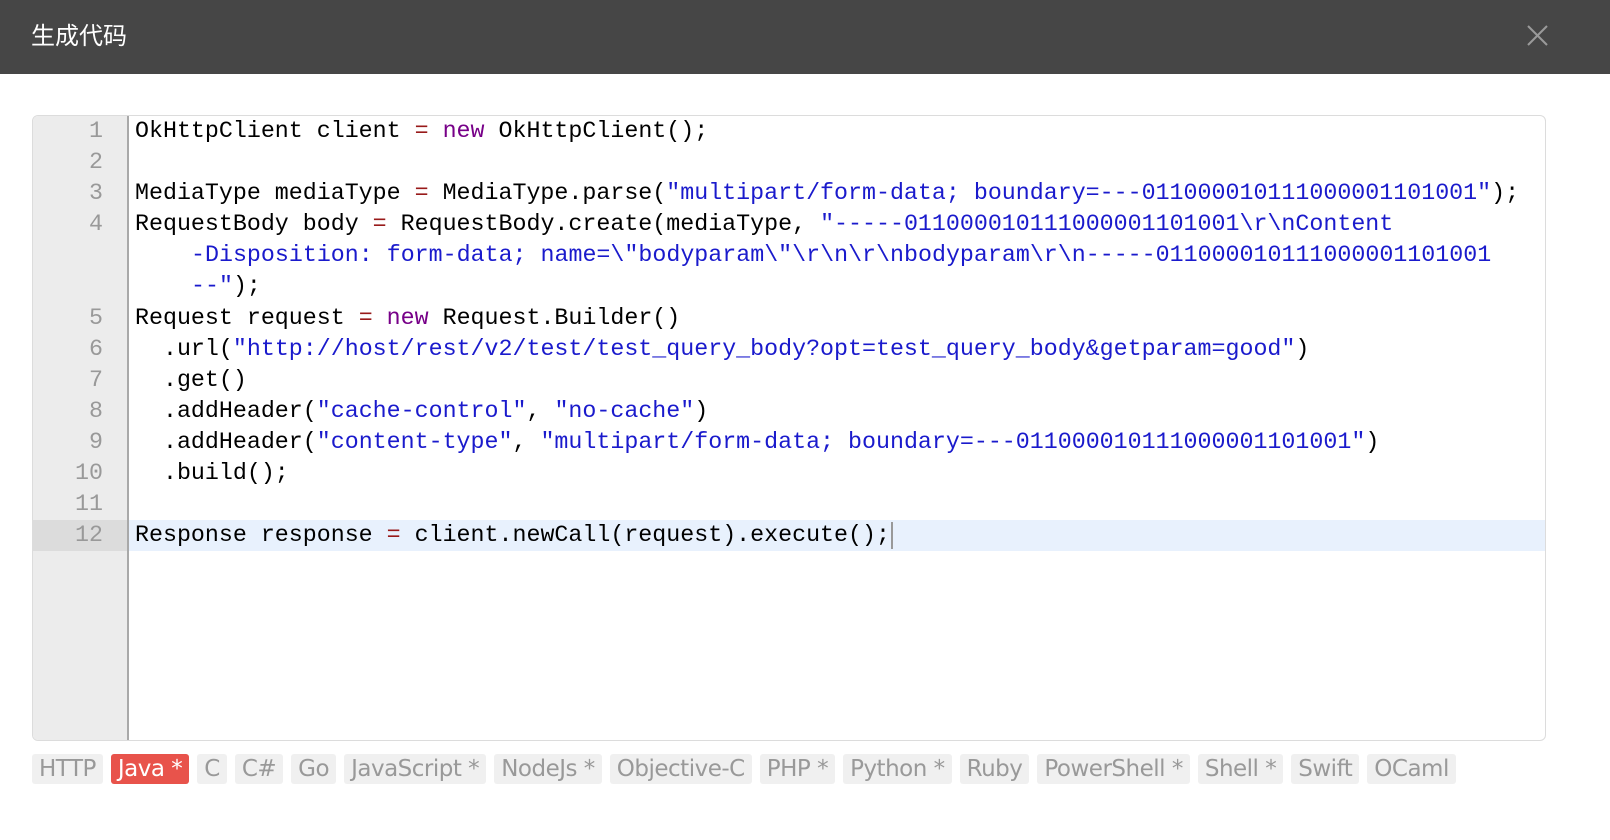 Image resolution: width=1610 pixels, height=840 pixels. What do you see at coordinates (96, 379) in the screenshot?
I see `line-number: 7` at bounding box center [96, 379].